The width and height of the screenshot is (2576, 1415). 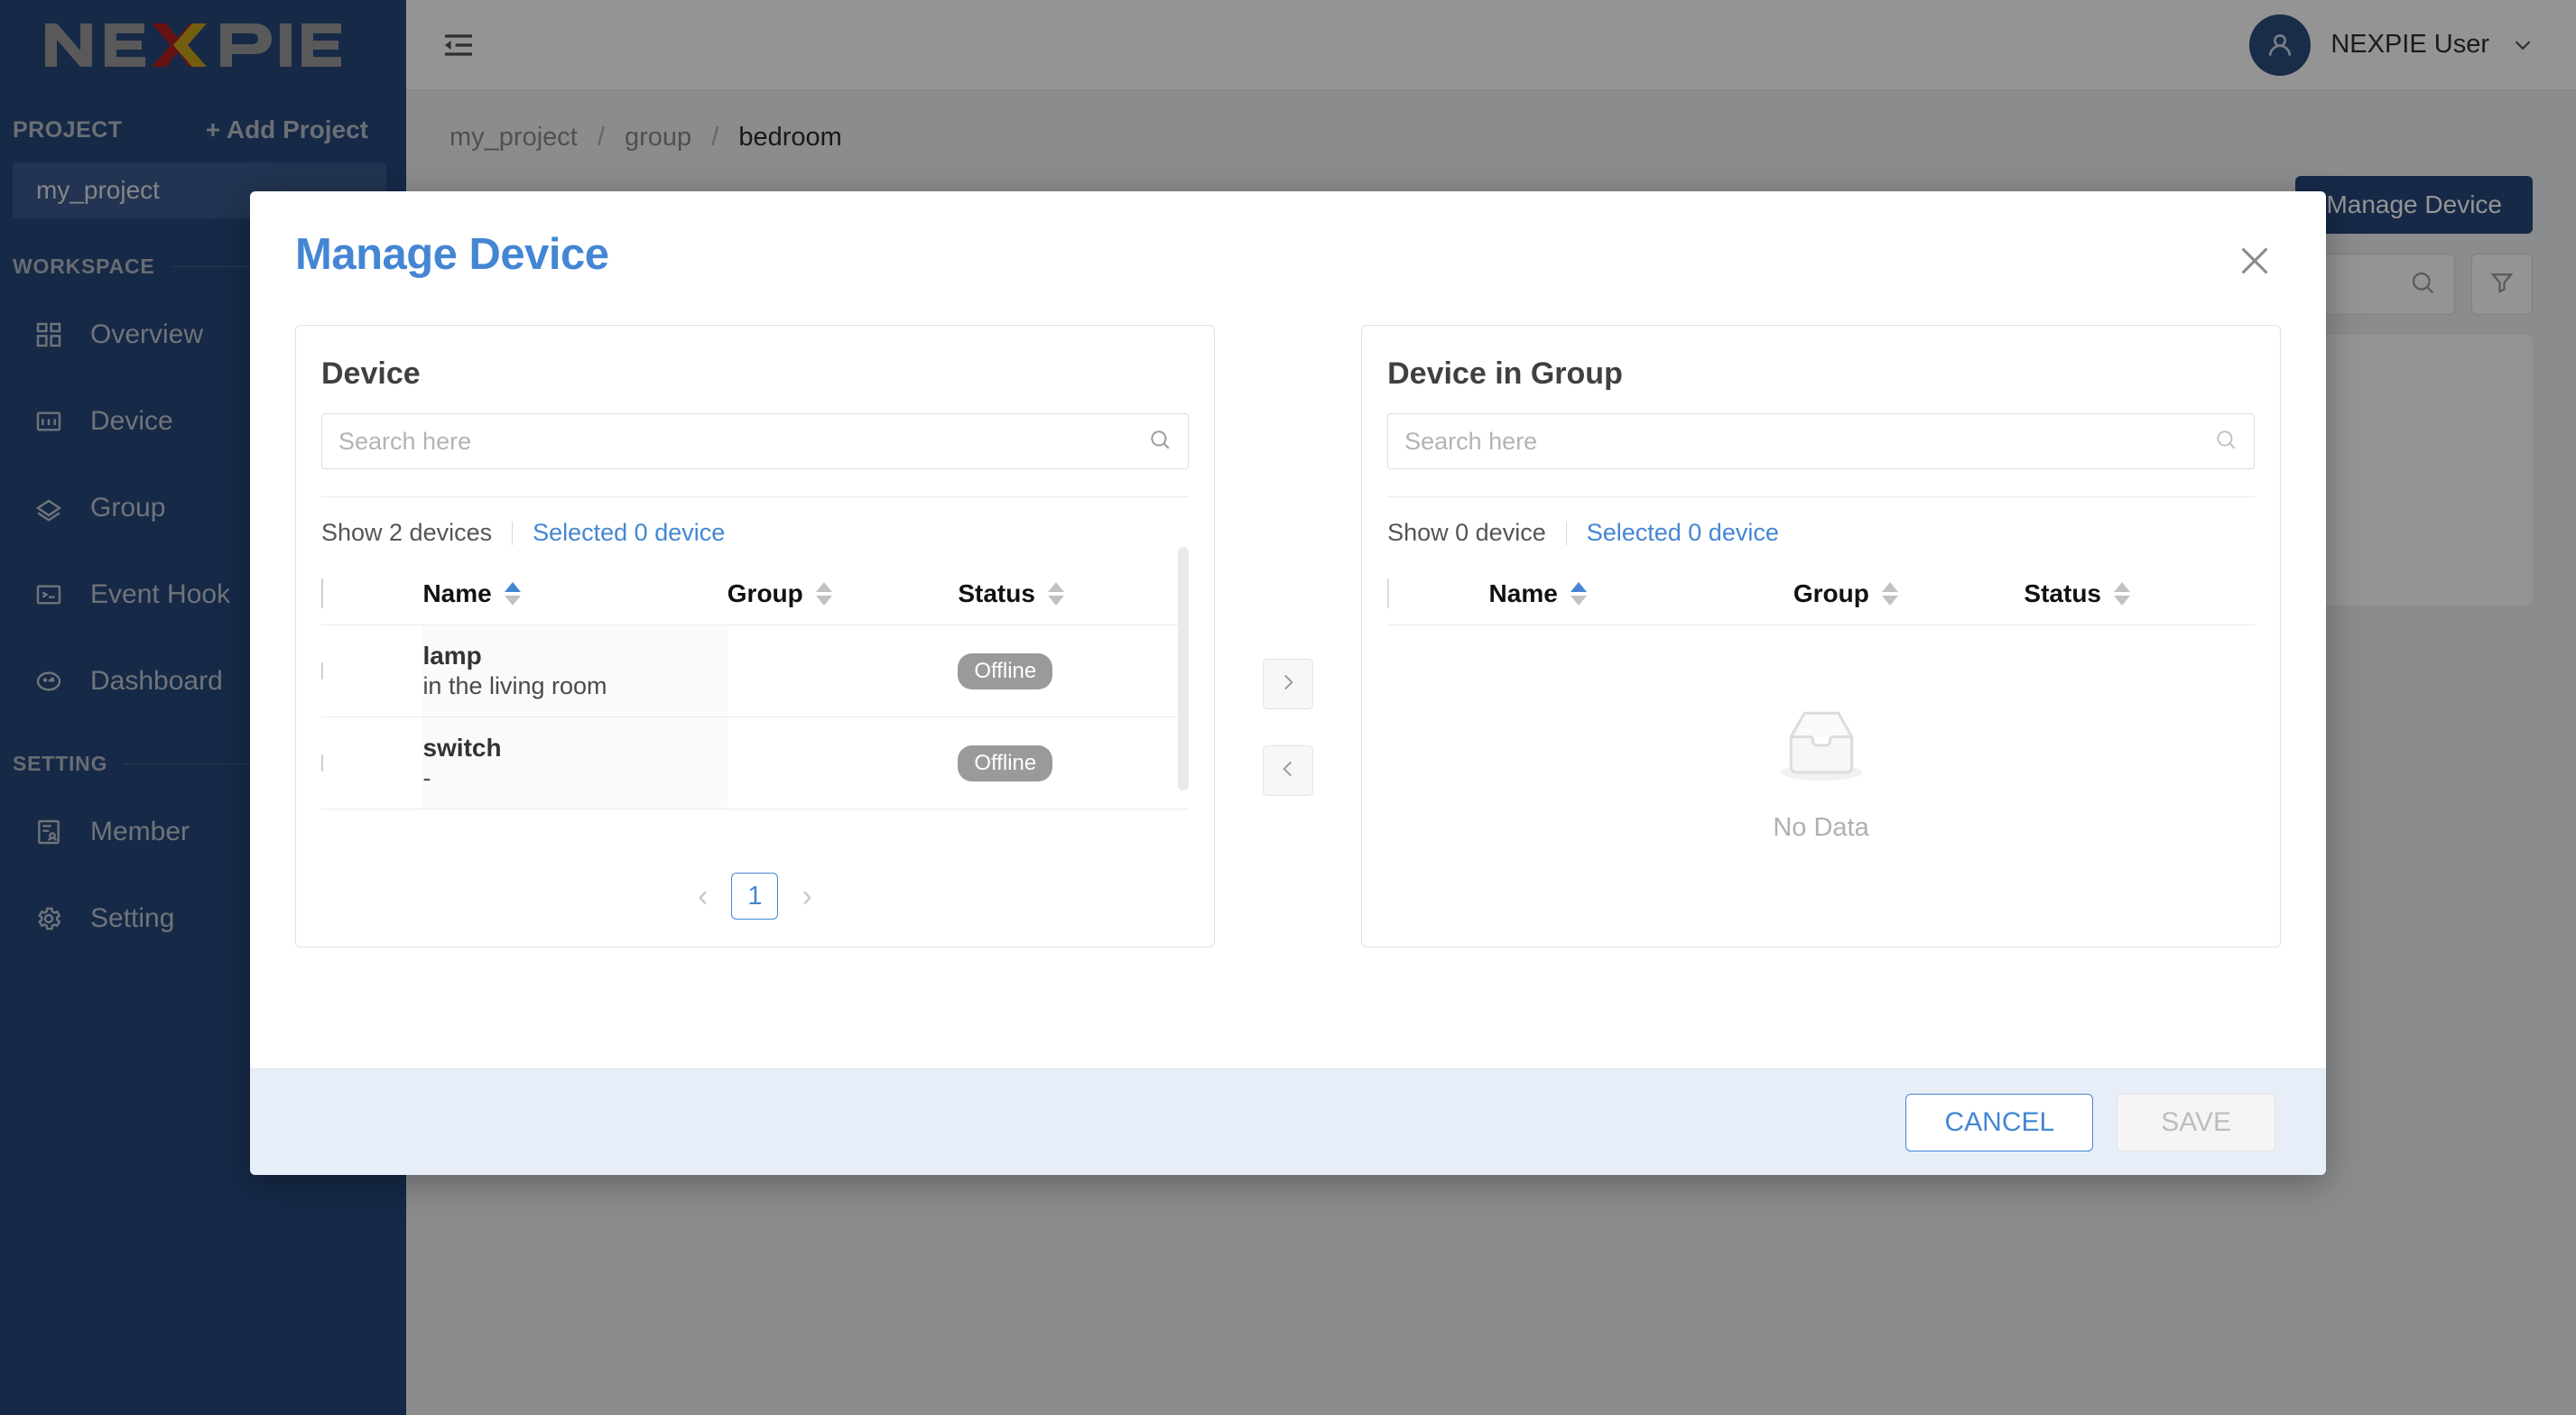 I want to click on device-panel-title: Device, so click(x=371, y=373).